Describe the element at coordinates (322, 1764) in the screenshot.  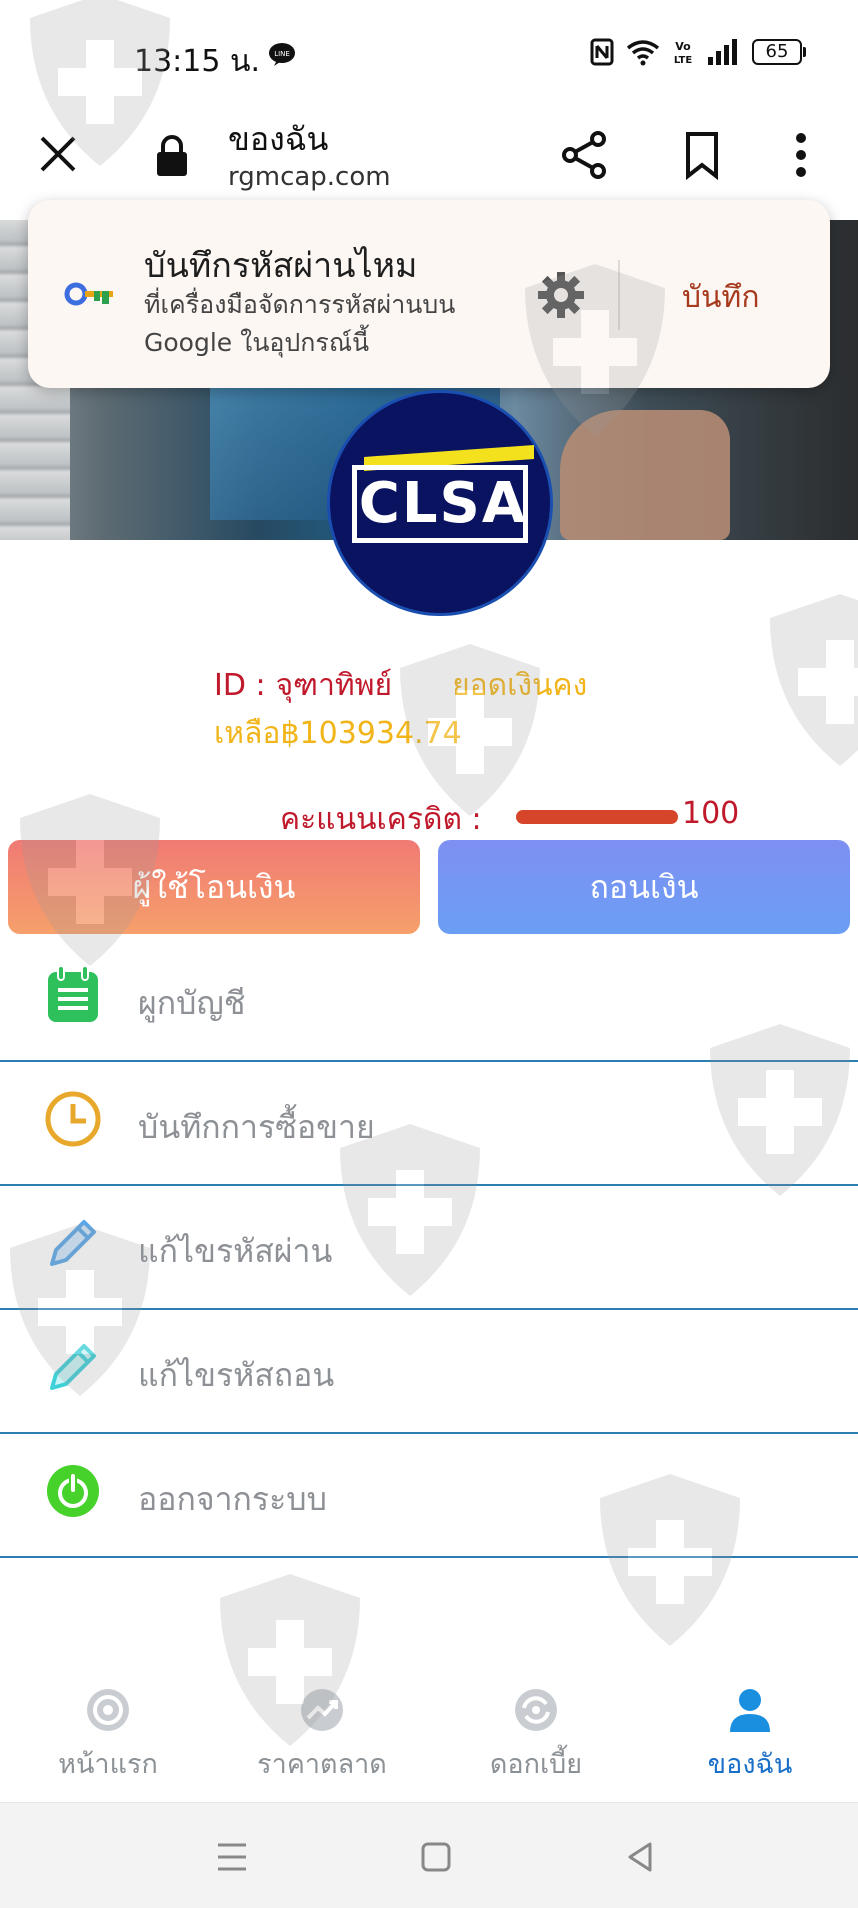
I see `nav-label: ราคาตลาด` at that location.